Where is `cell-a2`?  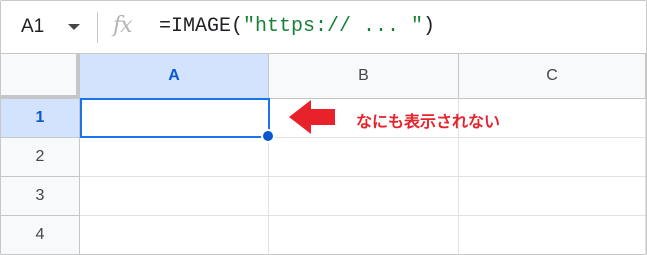
cell-a2 is located at coordinates (174, 157).